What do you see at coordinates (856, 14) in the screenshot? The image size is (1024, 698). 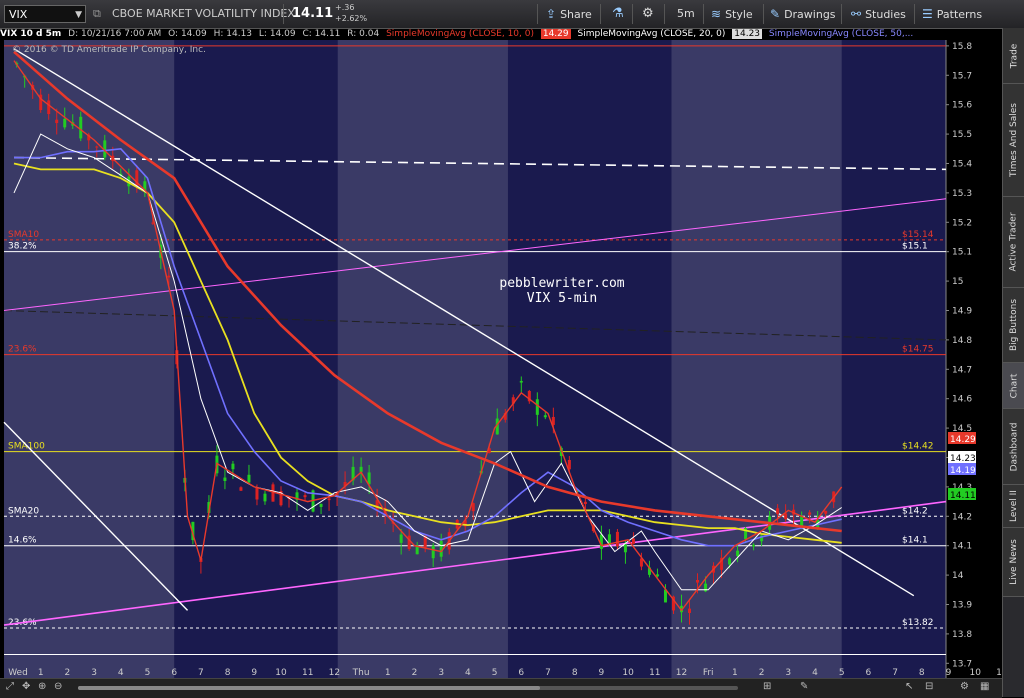 I see `studies-icon: ⚯` at bounding box center [856, 14].